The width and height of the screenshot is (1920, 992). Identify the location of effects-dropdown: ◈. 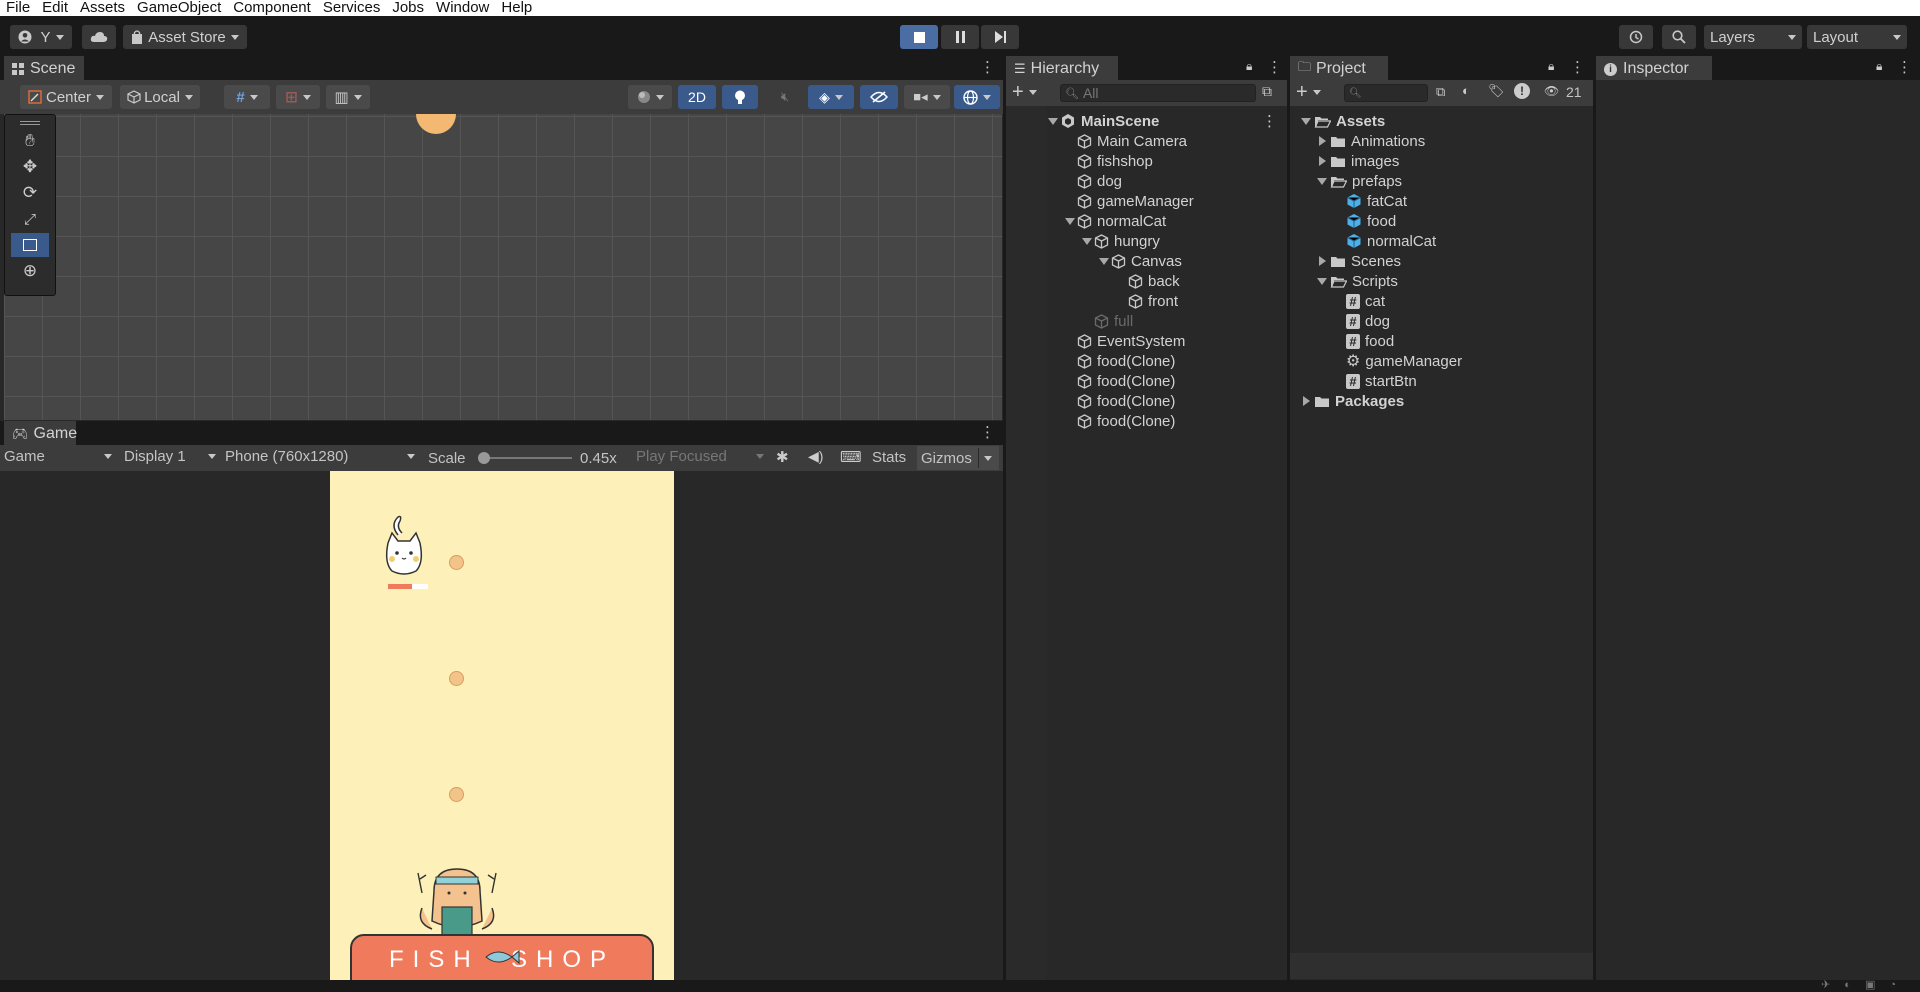
(831, 97).